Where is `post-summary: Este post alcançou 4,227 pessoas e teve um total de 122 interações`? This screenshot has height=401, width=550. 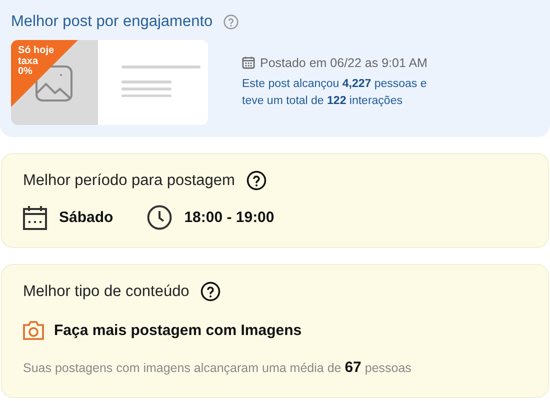 post-summary: Este post alcançou 4,227 pessoas e teve um total de 122 interações is located at coordinates (335, 92).